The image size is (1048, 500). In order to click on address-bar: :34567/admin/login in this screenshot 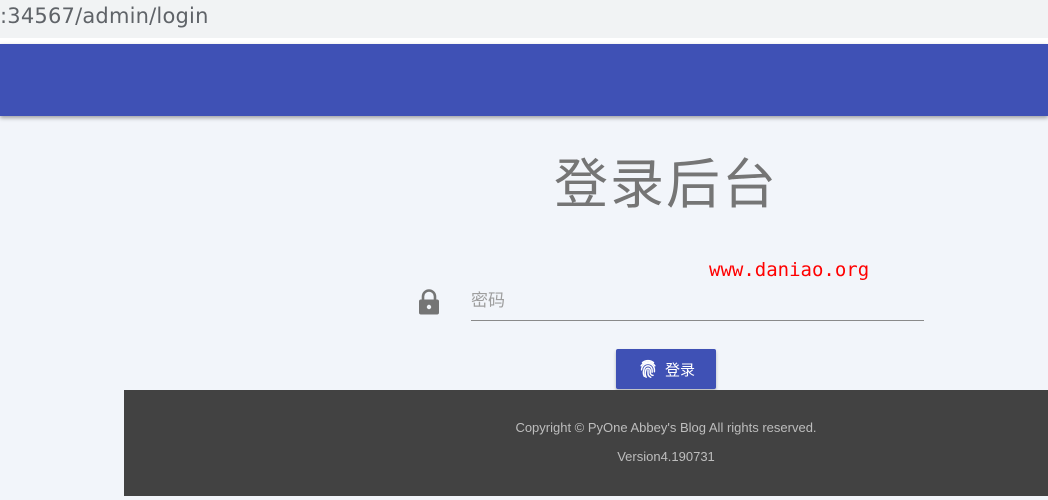, I will do `click(524, 19)`.